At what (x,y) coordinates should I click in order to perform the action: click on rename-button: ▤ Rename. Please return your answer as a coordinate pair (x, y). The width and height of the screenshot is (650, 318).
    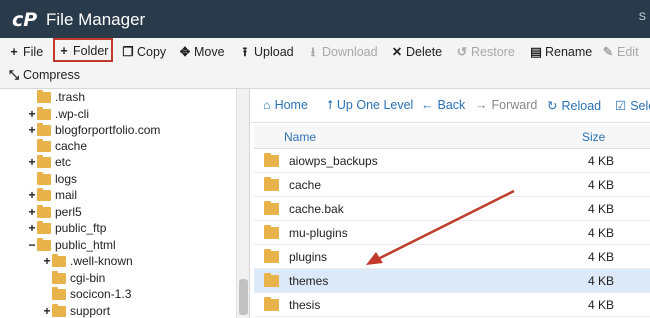
    Looking at the image, I should click on (561, 53).